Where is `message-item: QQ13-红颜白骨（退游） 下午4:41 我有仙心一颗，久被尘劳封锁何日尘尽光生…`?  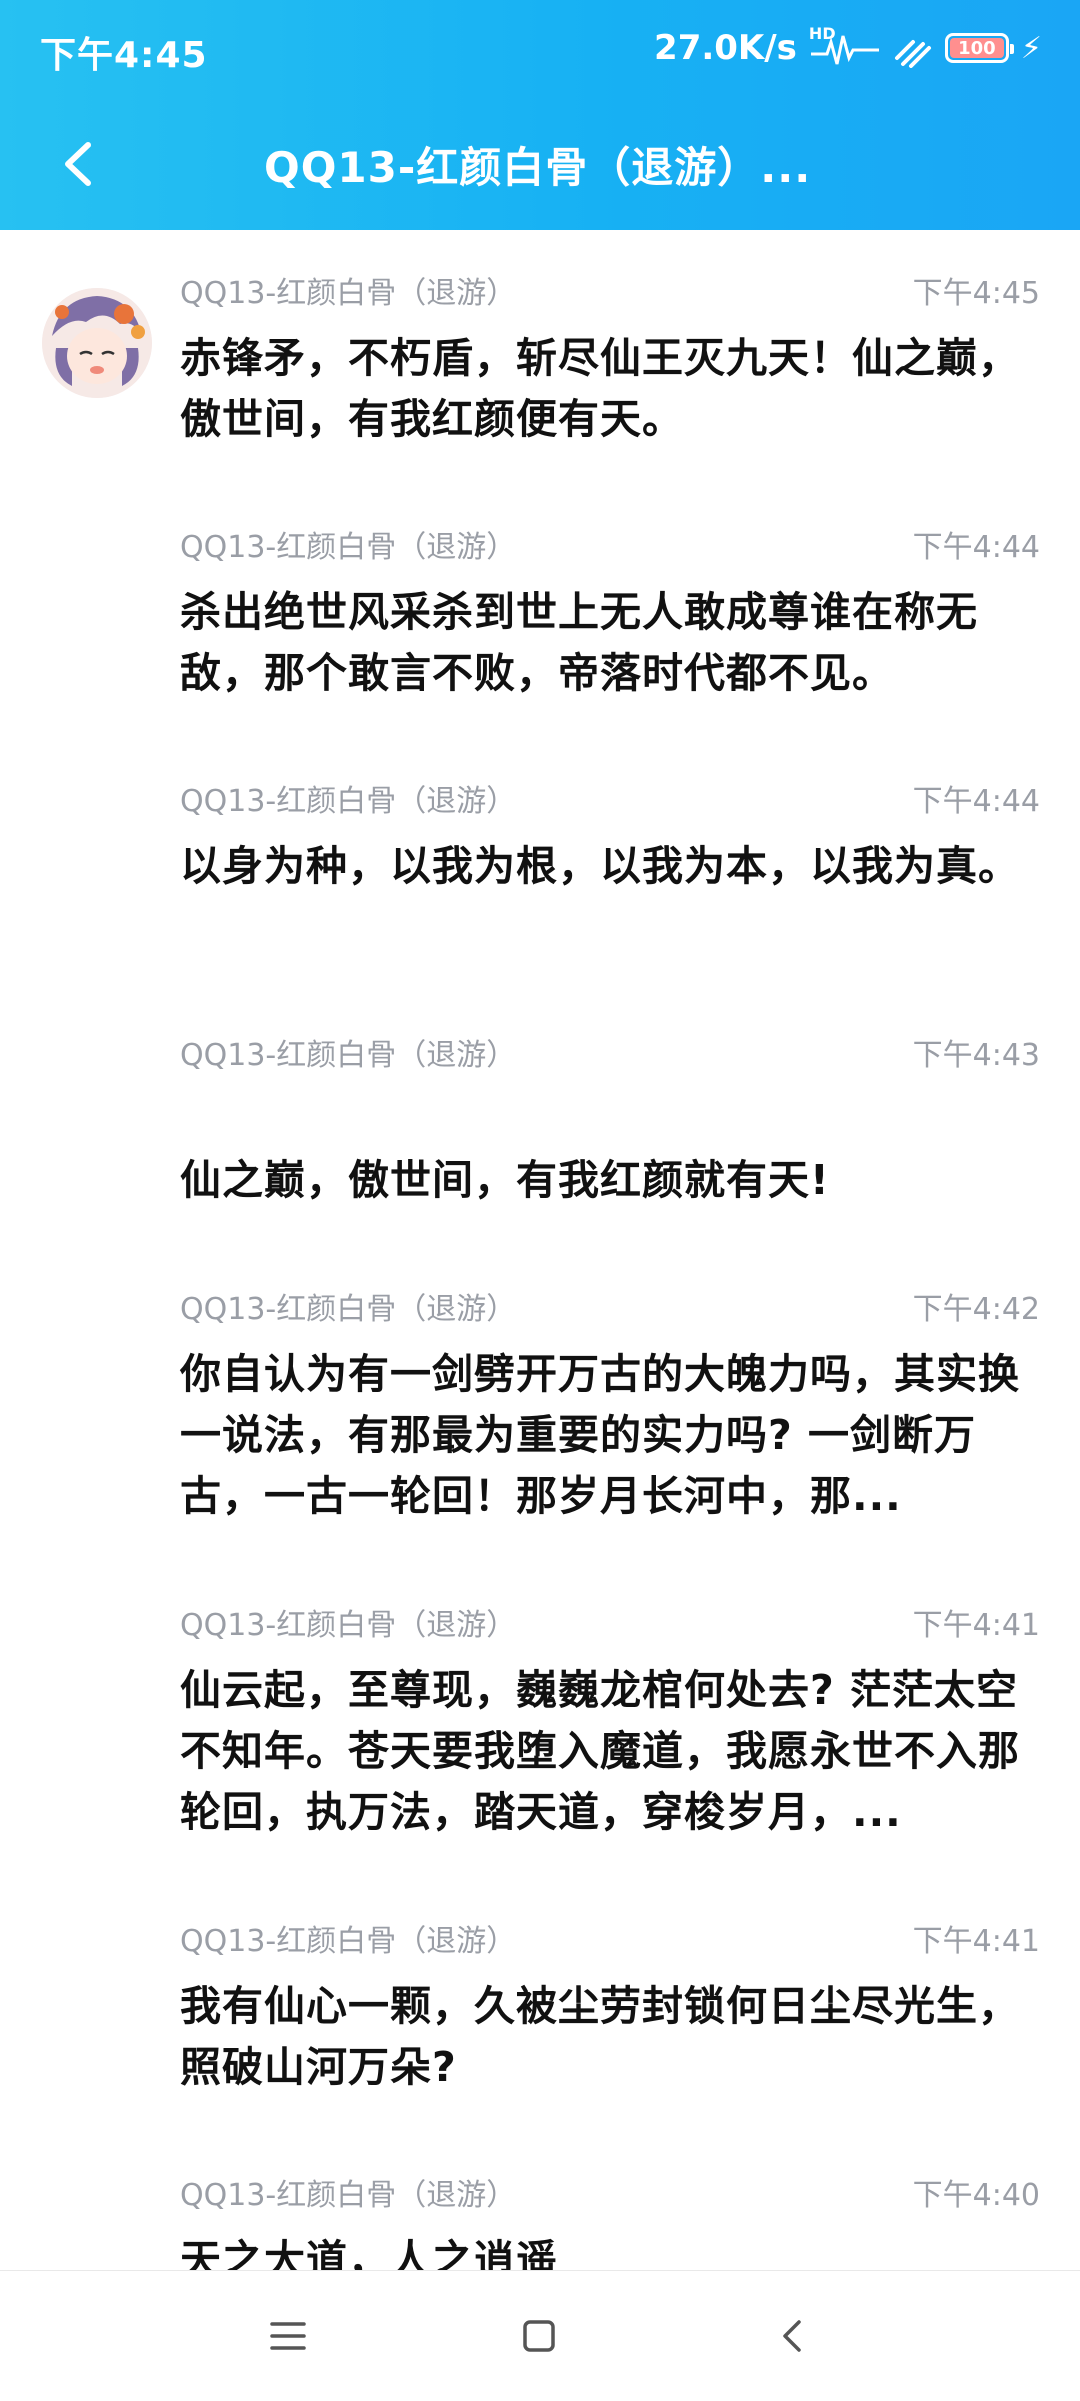 message-item: QQ13-红颜白骨（退游） 下午4:41 我有仙心一颗，久被尘劳封锁何日尘尽光生… is located at coordinates (610, 2007).